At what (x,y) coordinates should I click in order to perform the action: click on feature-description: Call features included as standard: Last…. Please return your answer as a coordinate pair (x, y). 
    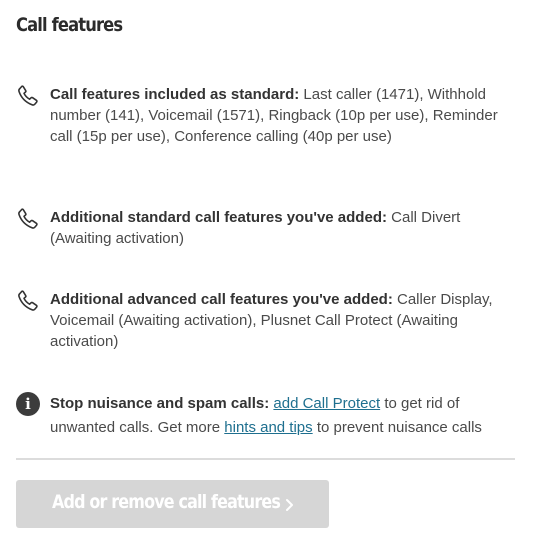
    Looking at the image, I should click on (280, 115).